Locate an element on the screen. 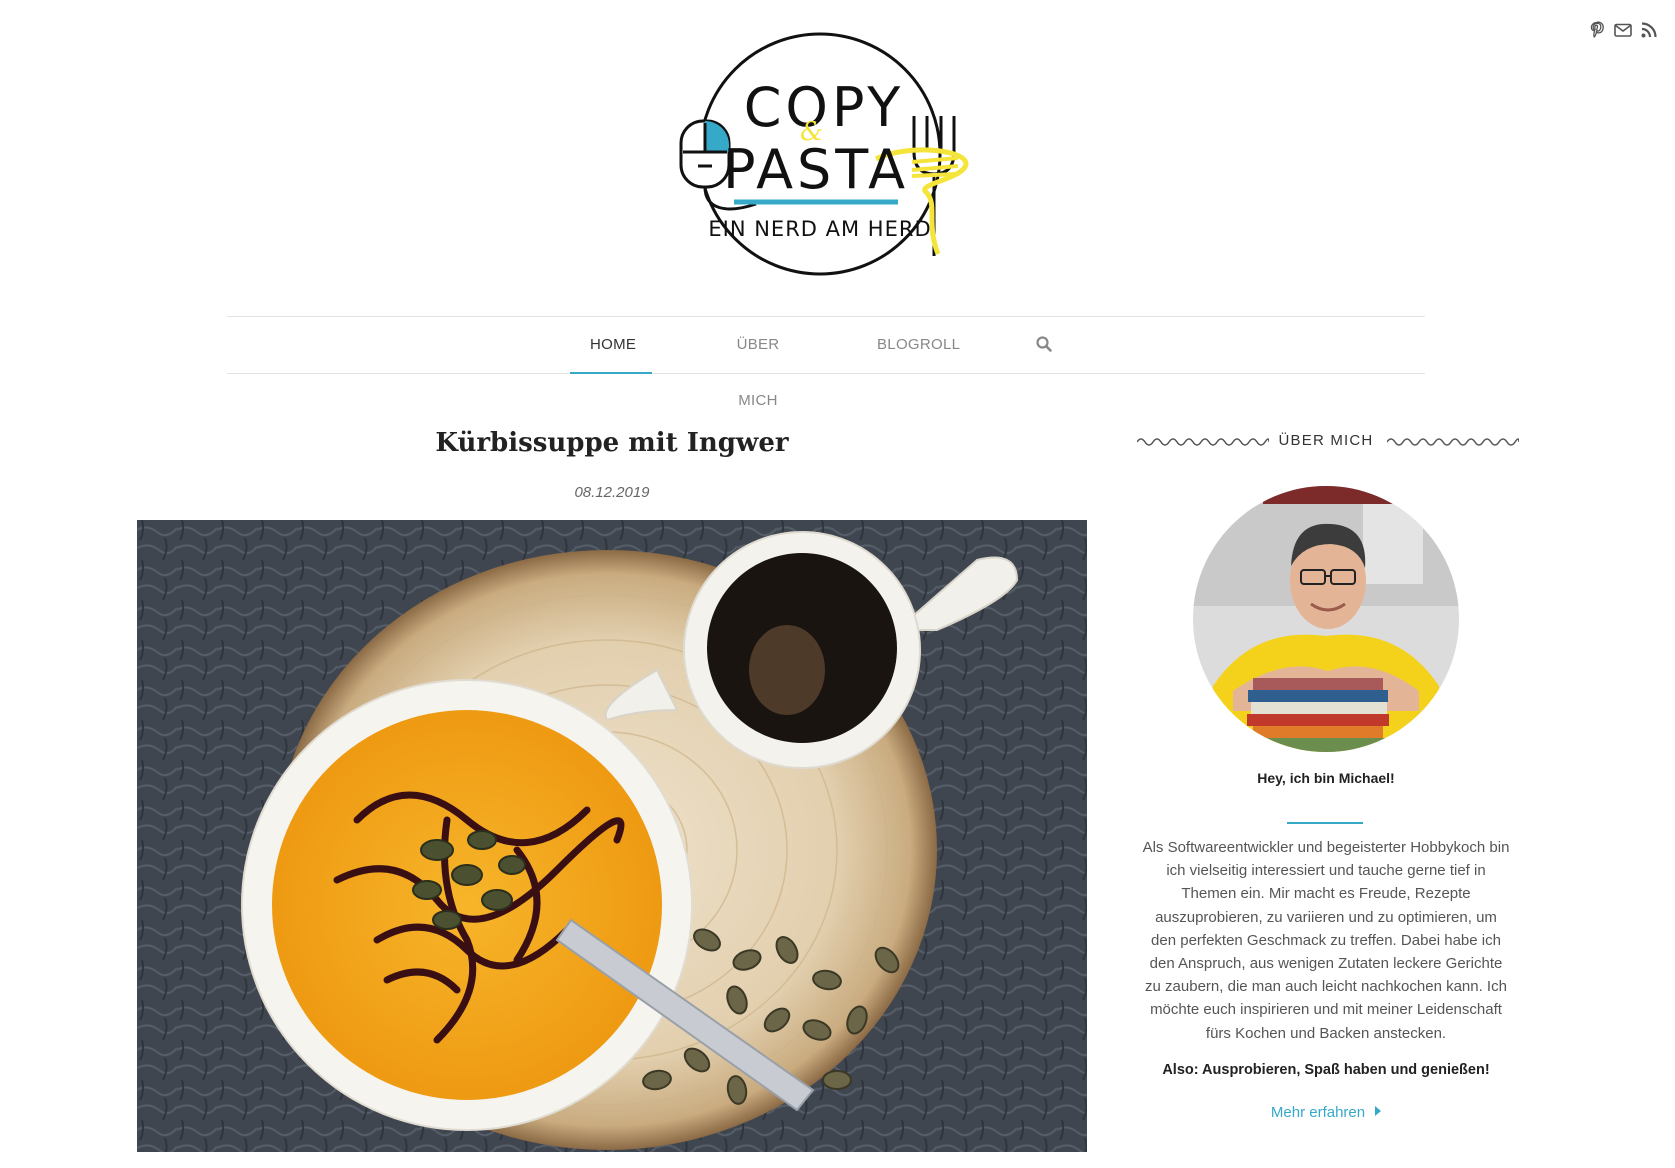  main-navigation: HOME ÜBER MICH BLOGROLL is located at coordinates (826, 362).